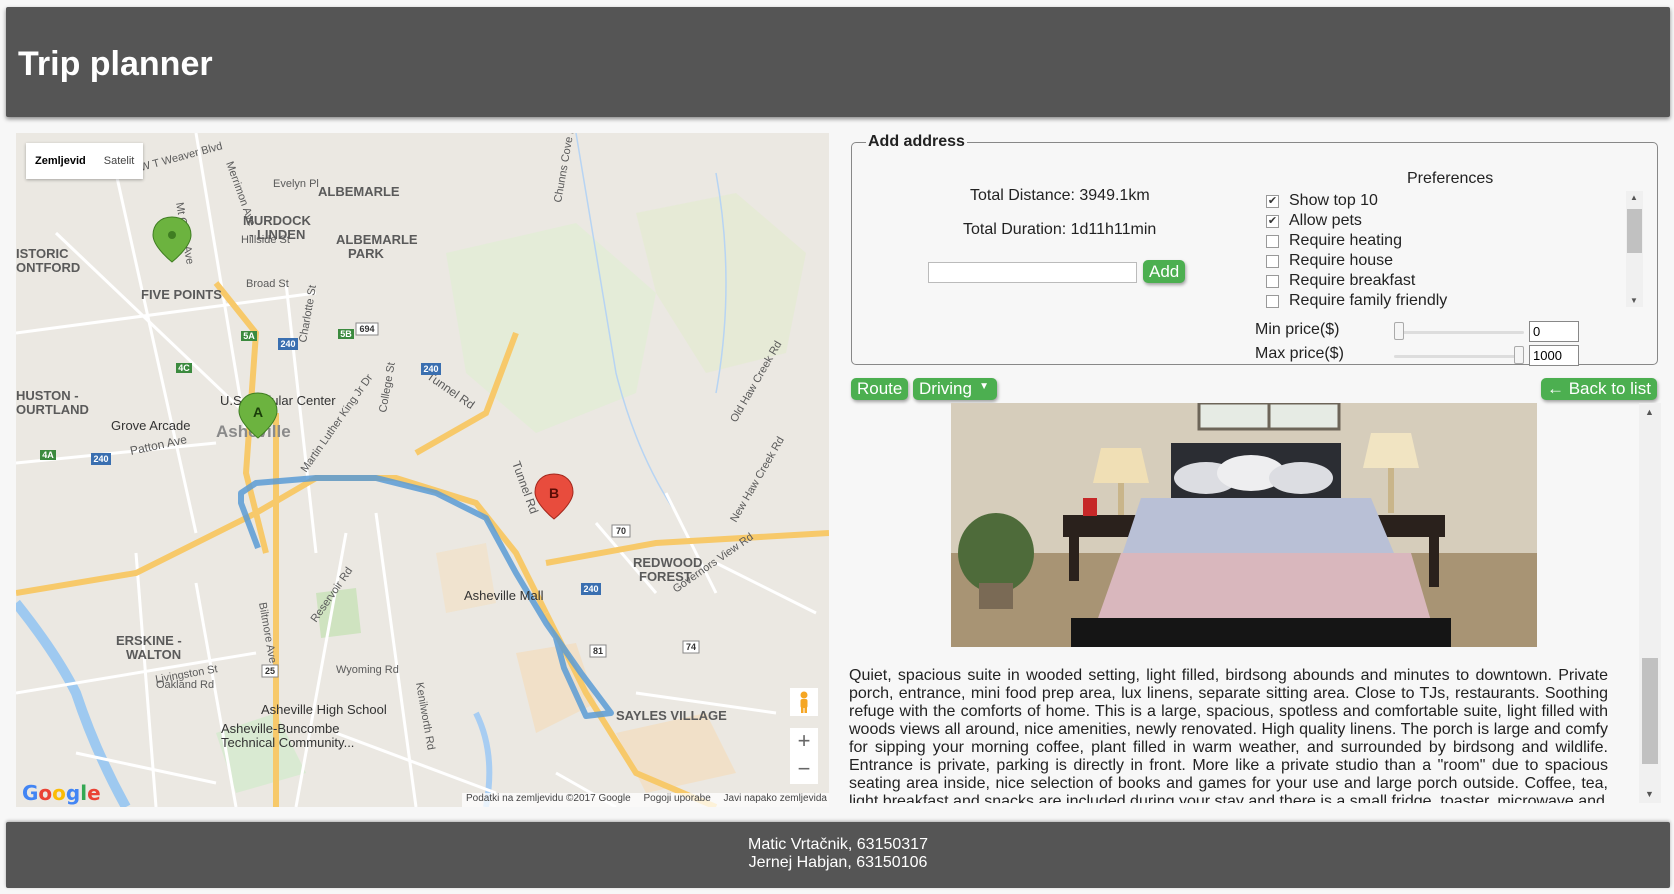 This screenshot has height=894, width=1674. Describe the element at coordinates (1448, 261) in the screenshot. I see `pref-require-house: Require house` at that location.